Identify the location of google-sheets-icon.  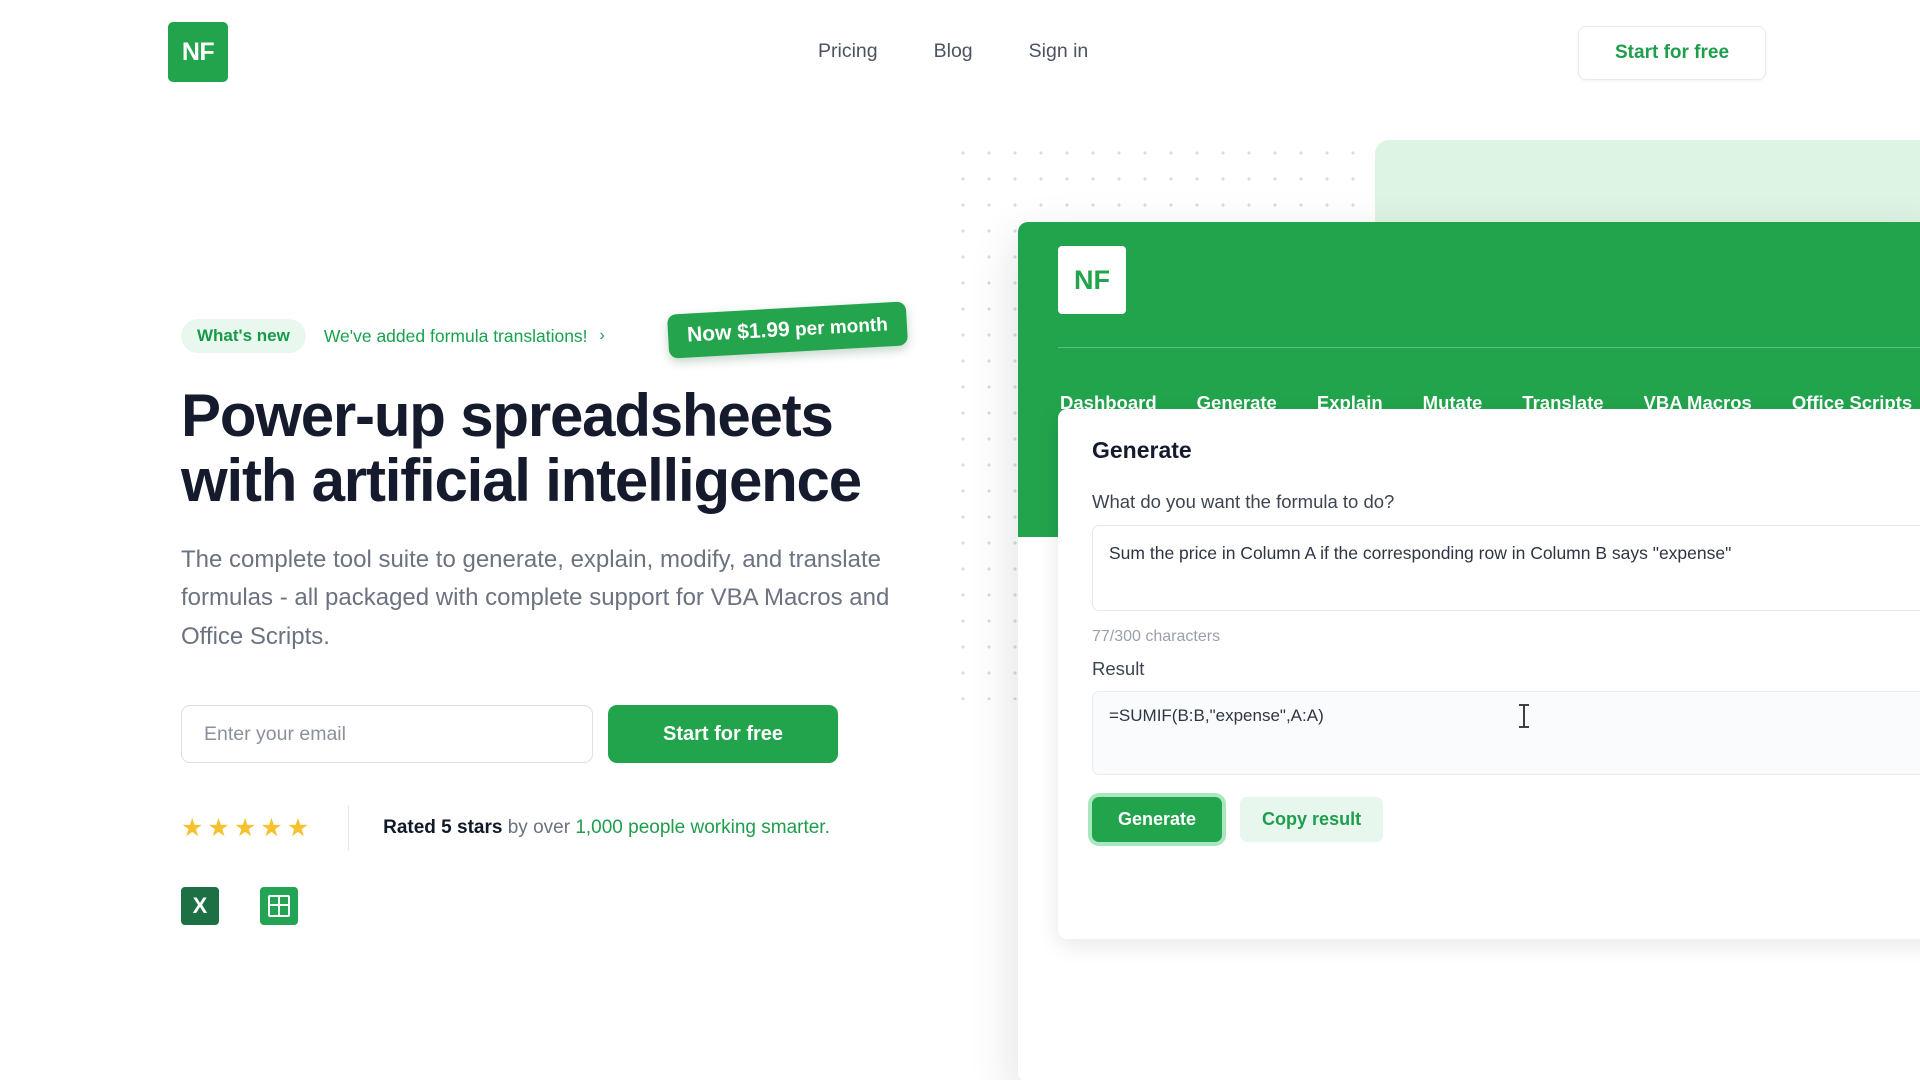
(279, 906).